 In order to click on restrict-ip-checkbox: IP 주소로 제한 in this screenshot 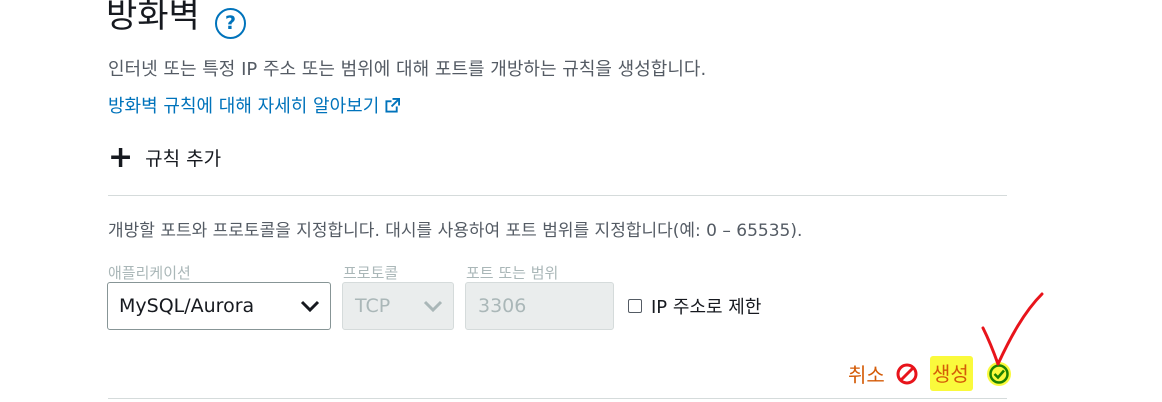, I will do `click(694, 306)`.